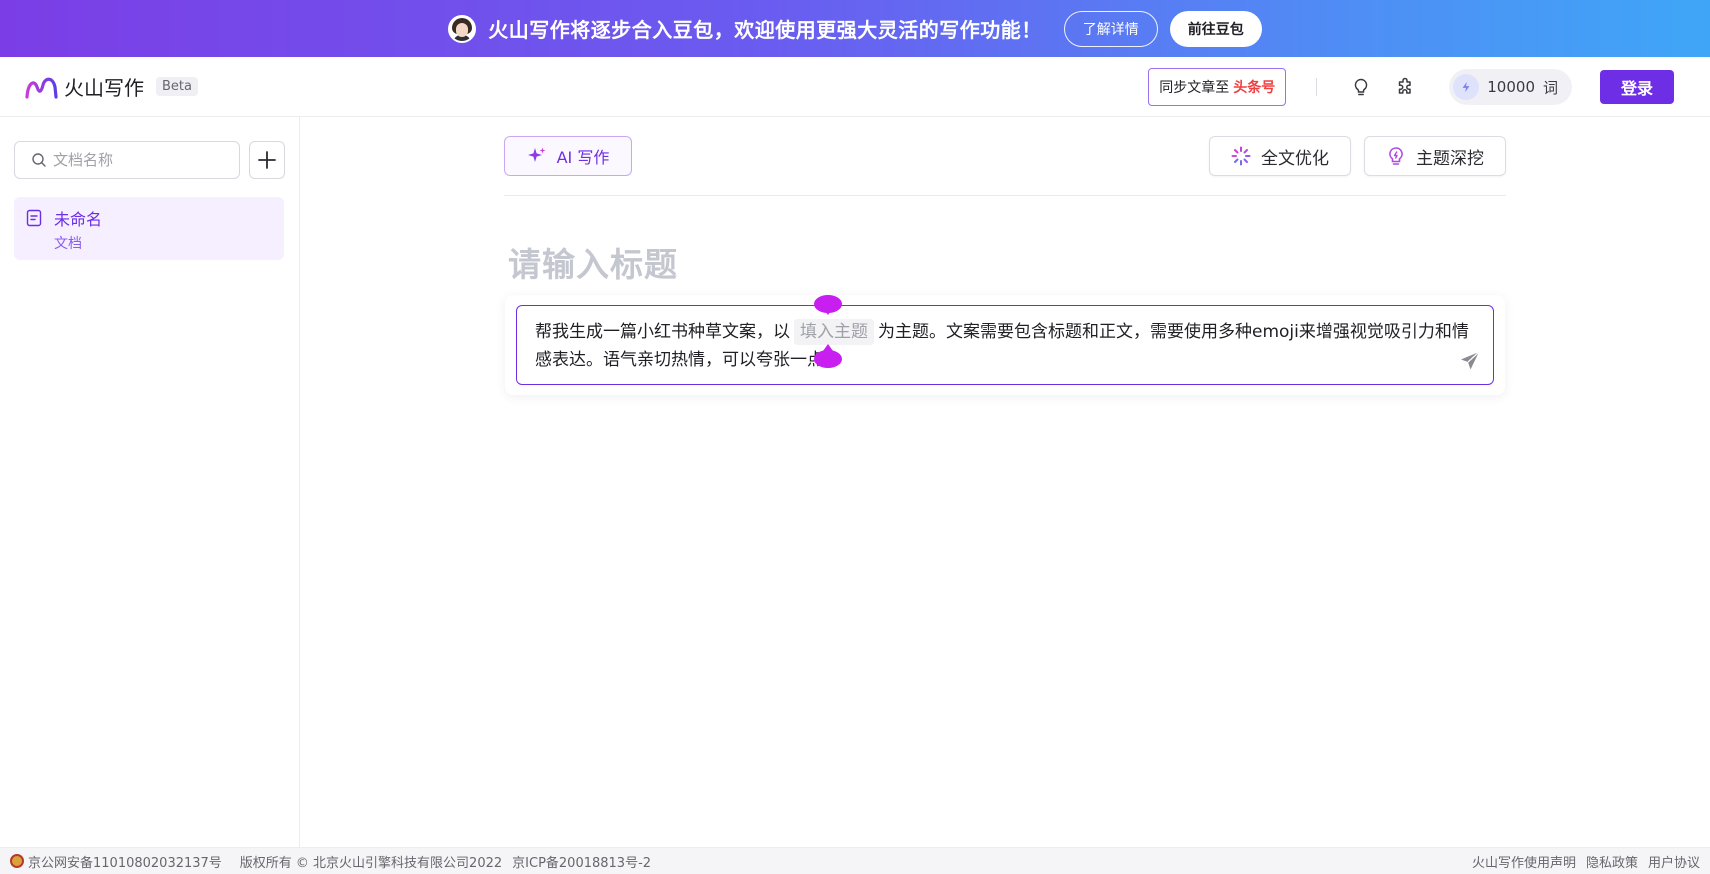  What do you see at coordinates (1295, 158) in the screenshot?
I see `optimize-label: 全文优化` at bounding box center [1295, 158].